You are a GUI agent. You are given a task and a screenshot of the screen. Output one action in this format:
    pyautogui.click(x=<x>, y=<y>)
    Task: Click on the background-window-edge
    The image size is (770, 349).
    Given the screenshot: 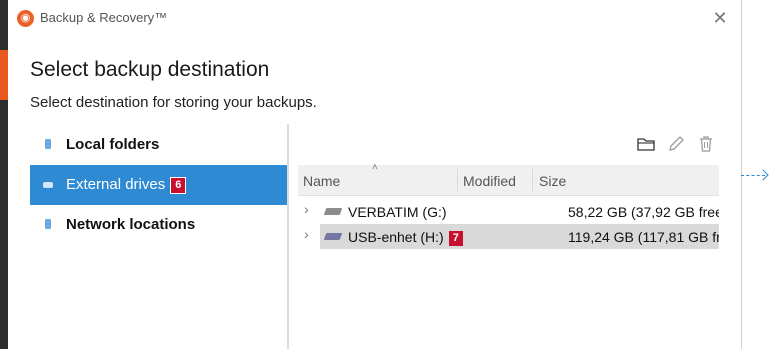 What is the action you would take?
    pyautogui.click(x=4, y=174)
    